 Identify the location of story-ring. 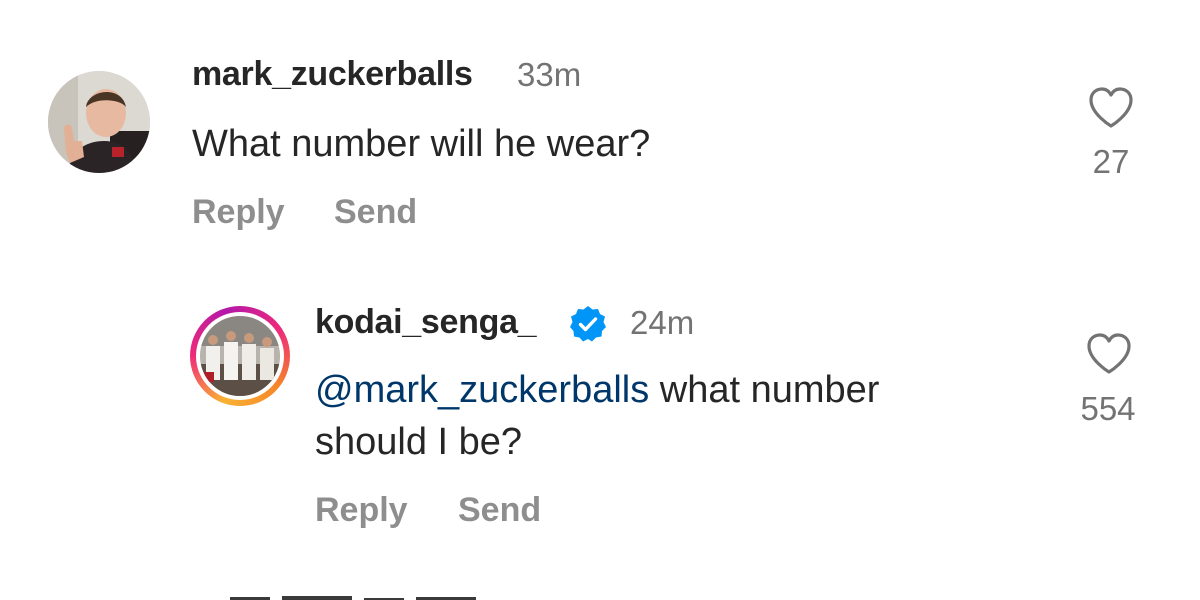
(240, 356).